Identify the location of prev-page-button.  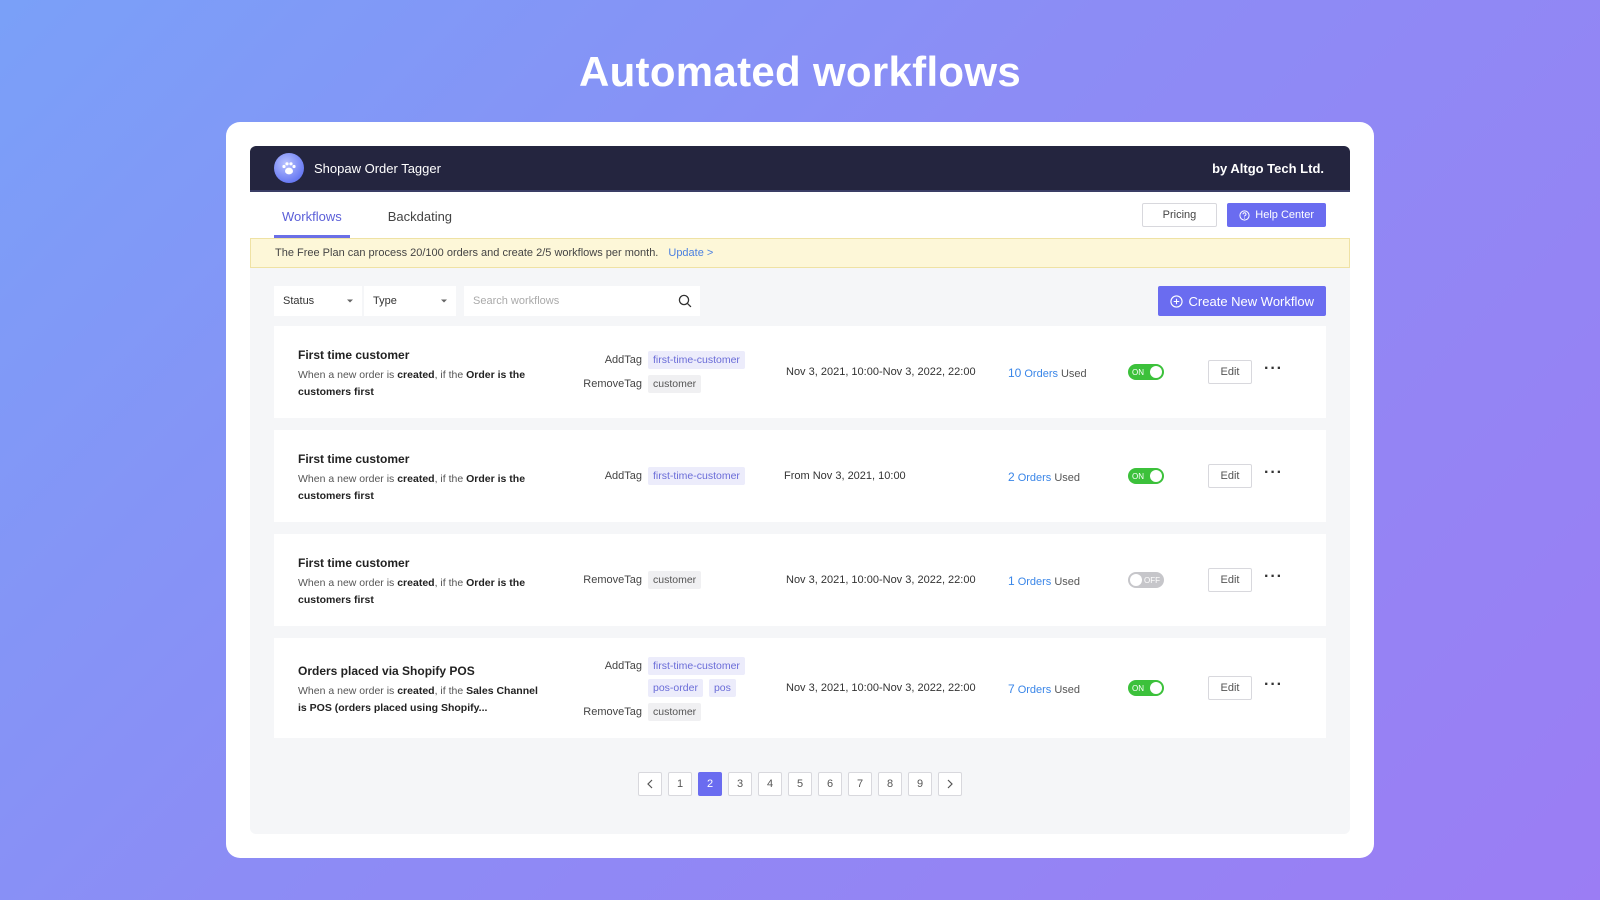
(650, 784).